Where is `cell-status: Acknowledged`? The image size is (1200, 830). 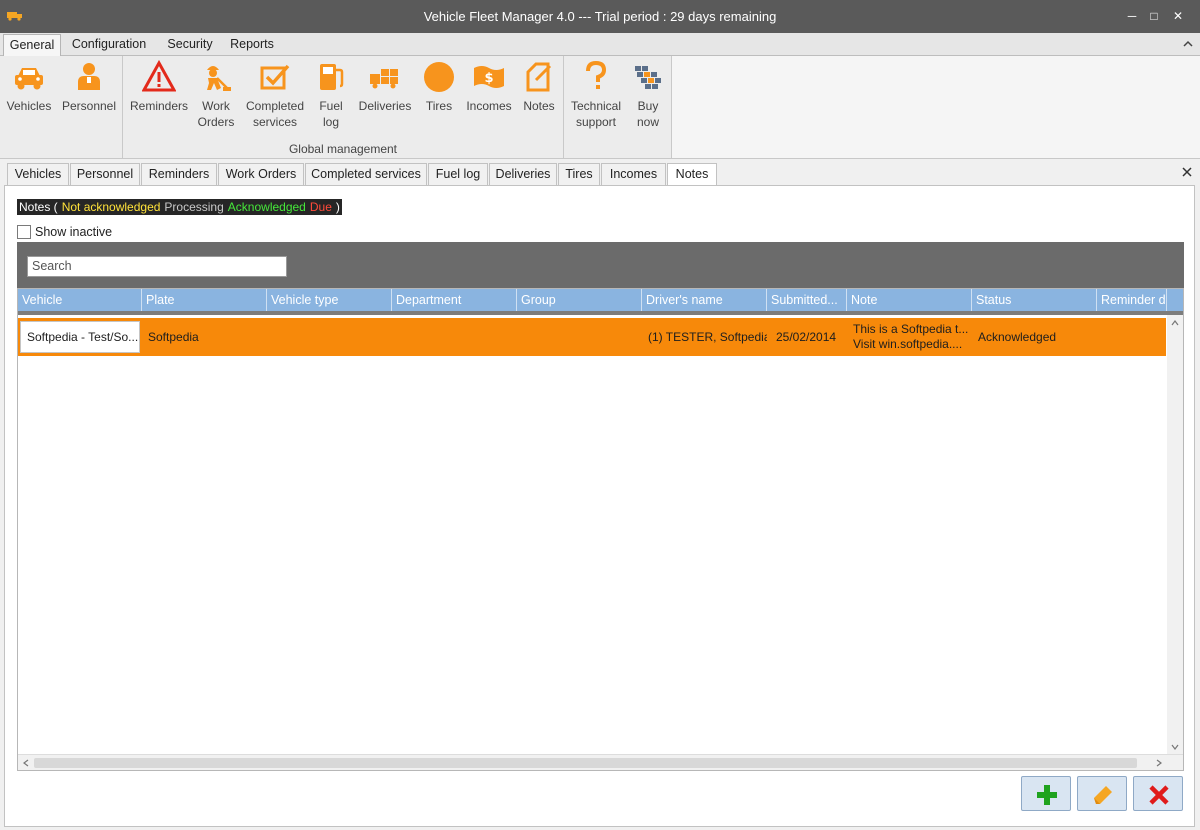 cell-status: Acknowledged is located at coordinates (1034, 337).